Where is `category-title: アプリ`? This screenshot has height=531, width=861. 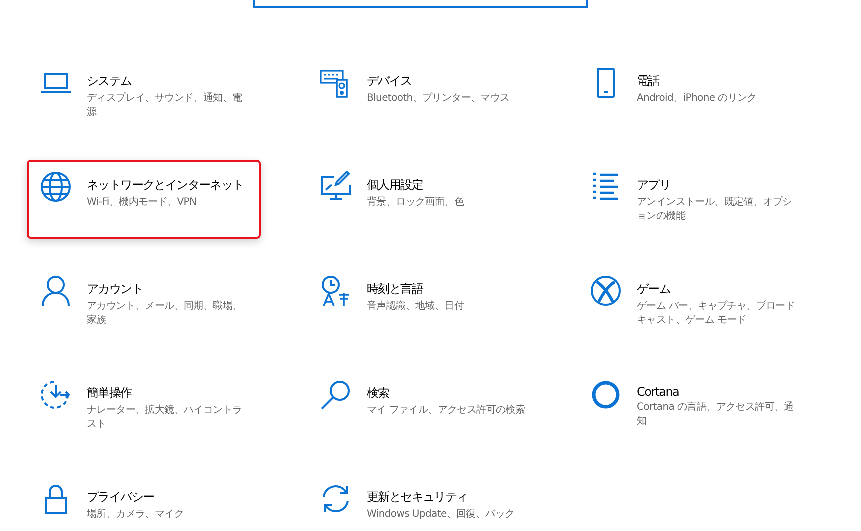
category-title: アプリ is located at coordinates (654, 185).